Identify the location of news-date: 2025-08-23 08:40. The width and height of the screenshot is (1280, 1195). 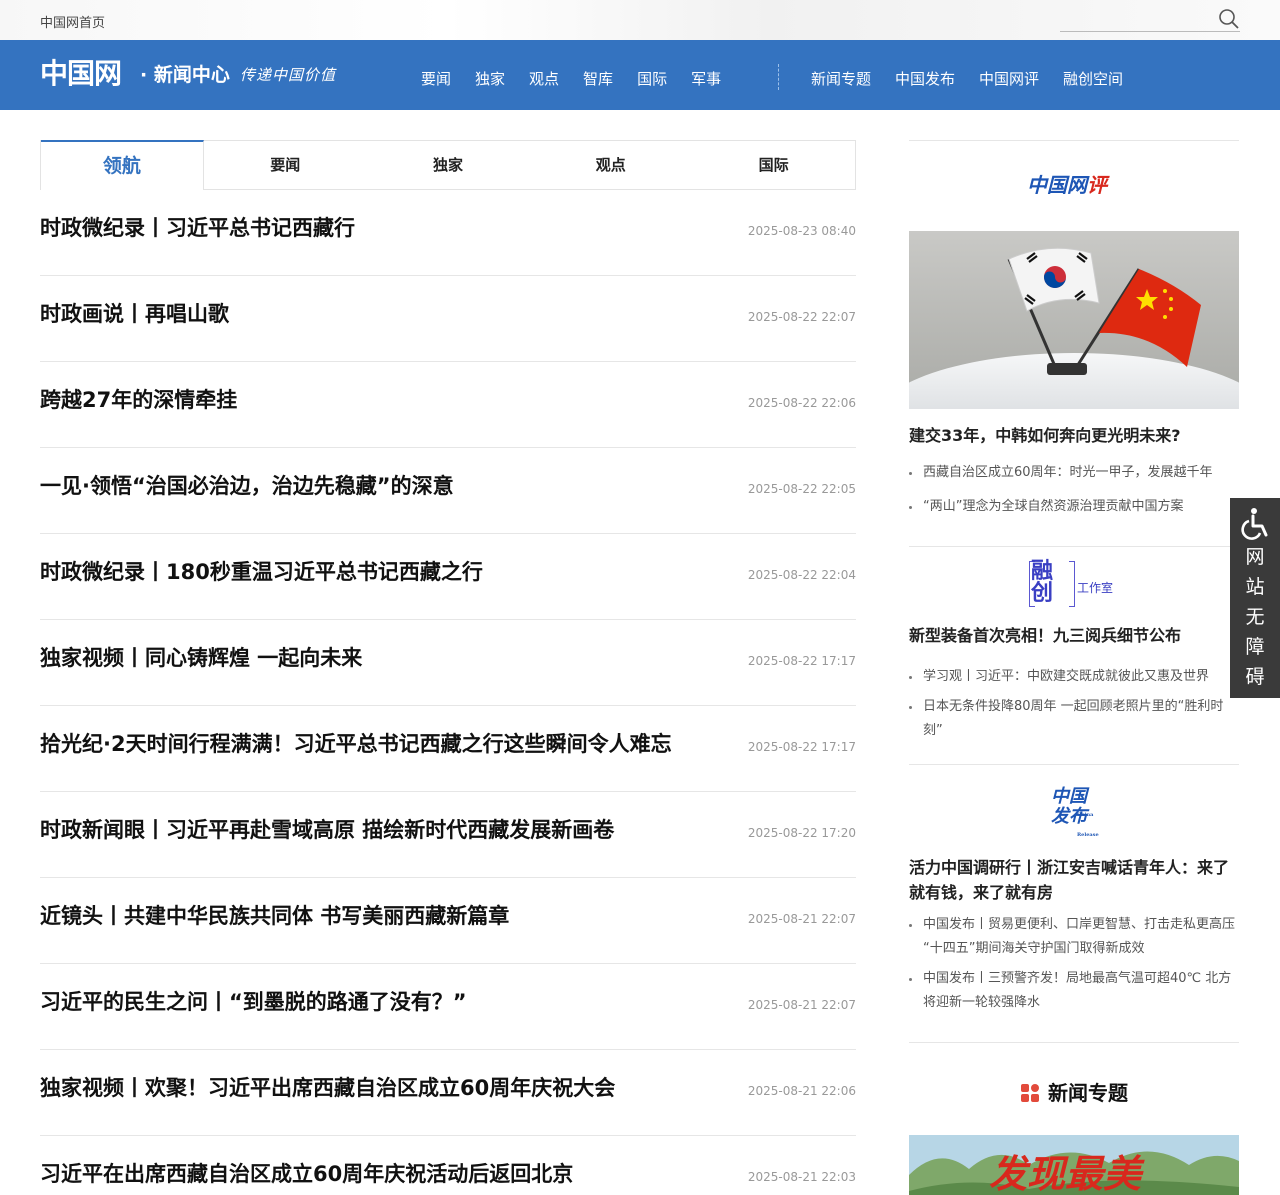
(801, 231).